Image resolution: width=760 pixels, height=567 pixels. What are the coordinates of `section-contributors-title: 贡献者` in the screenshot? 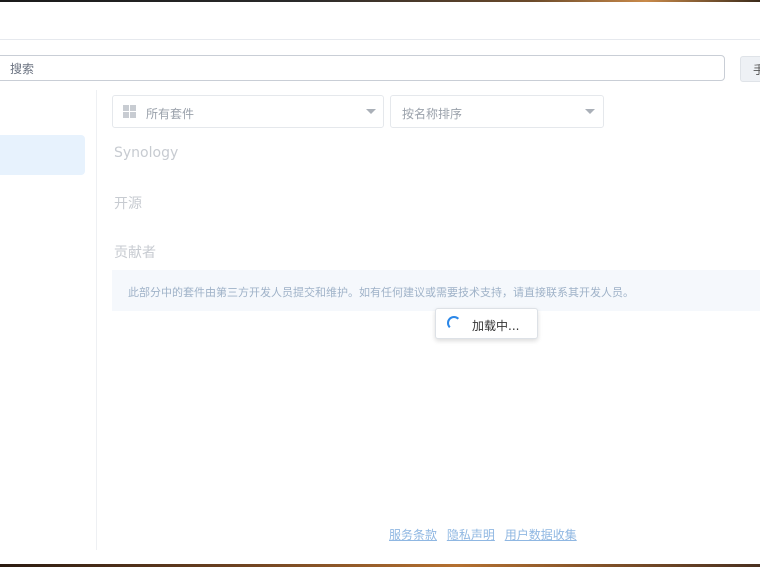 It's located at (135, 253).